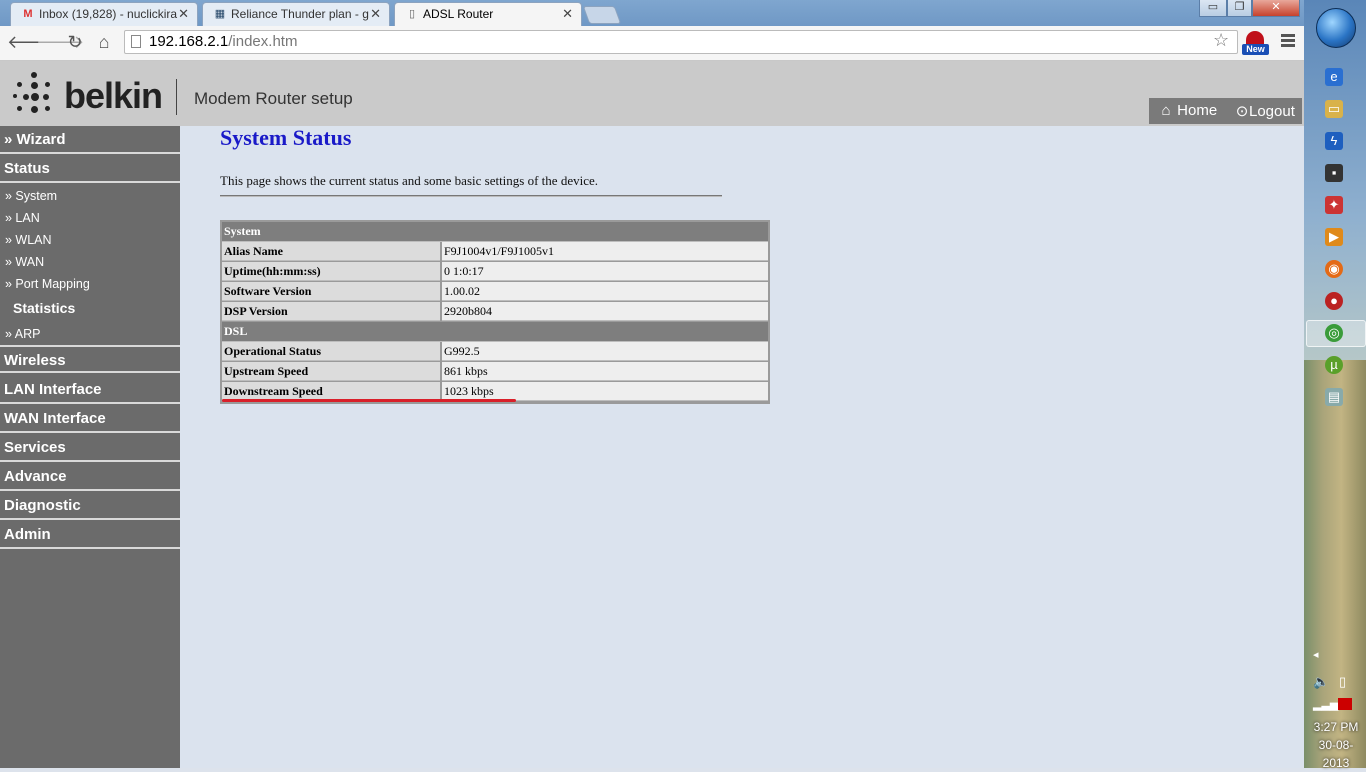  I want to click on sidebar-item-lan: » LAN, so click(90, 218).